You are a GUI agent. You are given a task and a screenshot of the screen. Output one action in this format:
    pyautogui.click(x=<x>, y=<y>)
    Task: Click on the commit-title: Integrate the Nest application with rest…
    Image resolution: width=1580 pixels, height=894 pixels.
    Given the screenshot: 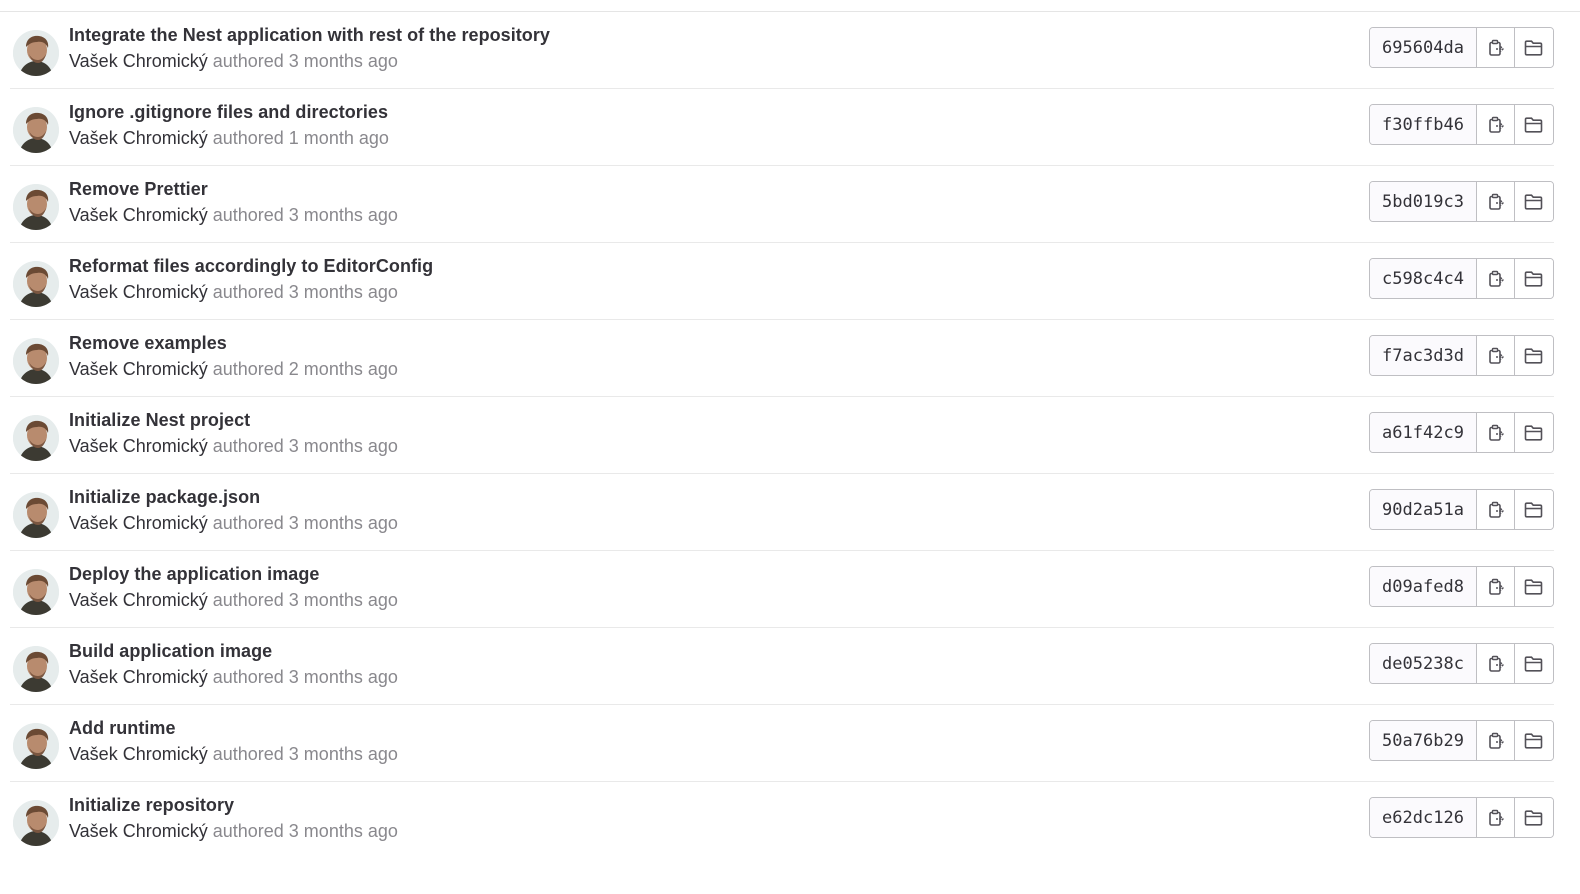 What is the action you would take?
    pyautogui.click(x=309, y=35)
    